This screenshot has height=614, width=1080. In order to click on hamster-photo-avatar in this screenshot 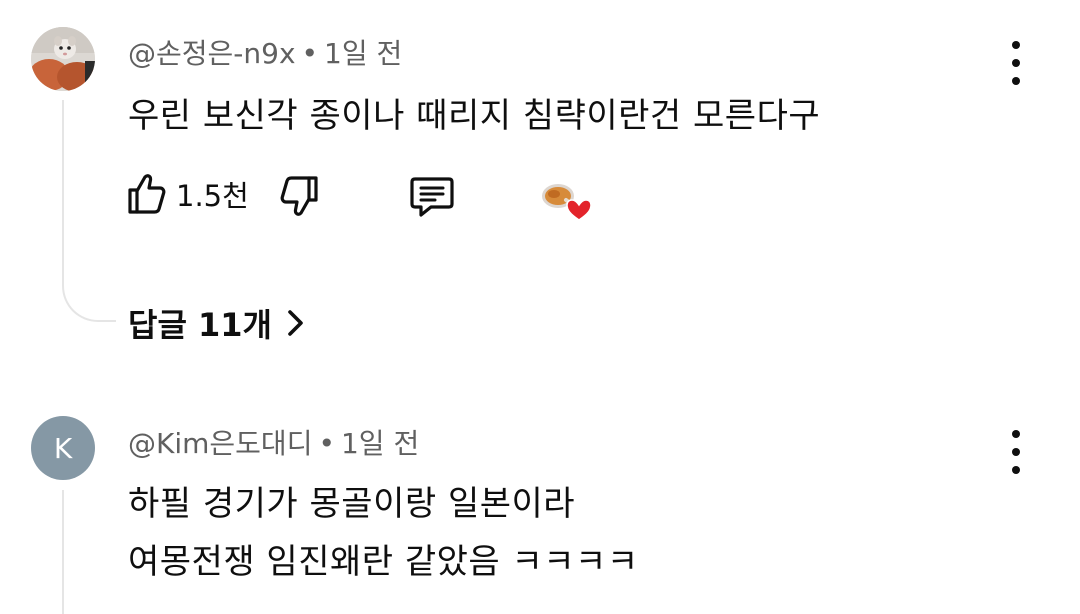, I will do `click(63, 59)`.